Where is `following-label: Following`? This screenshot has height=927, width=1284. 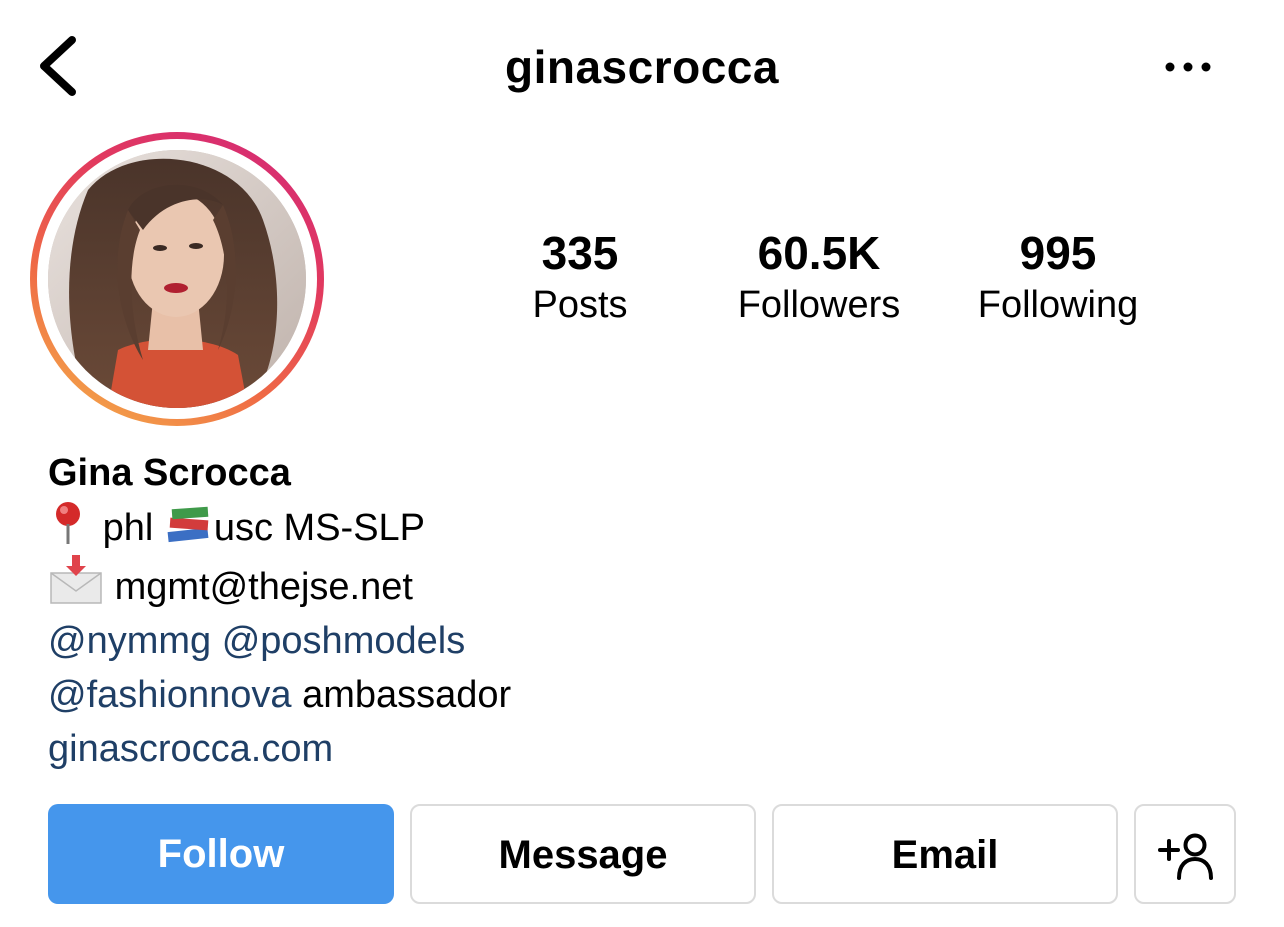
following-label: Following is located at coordinates (1058, 305).